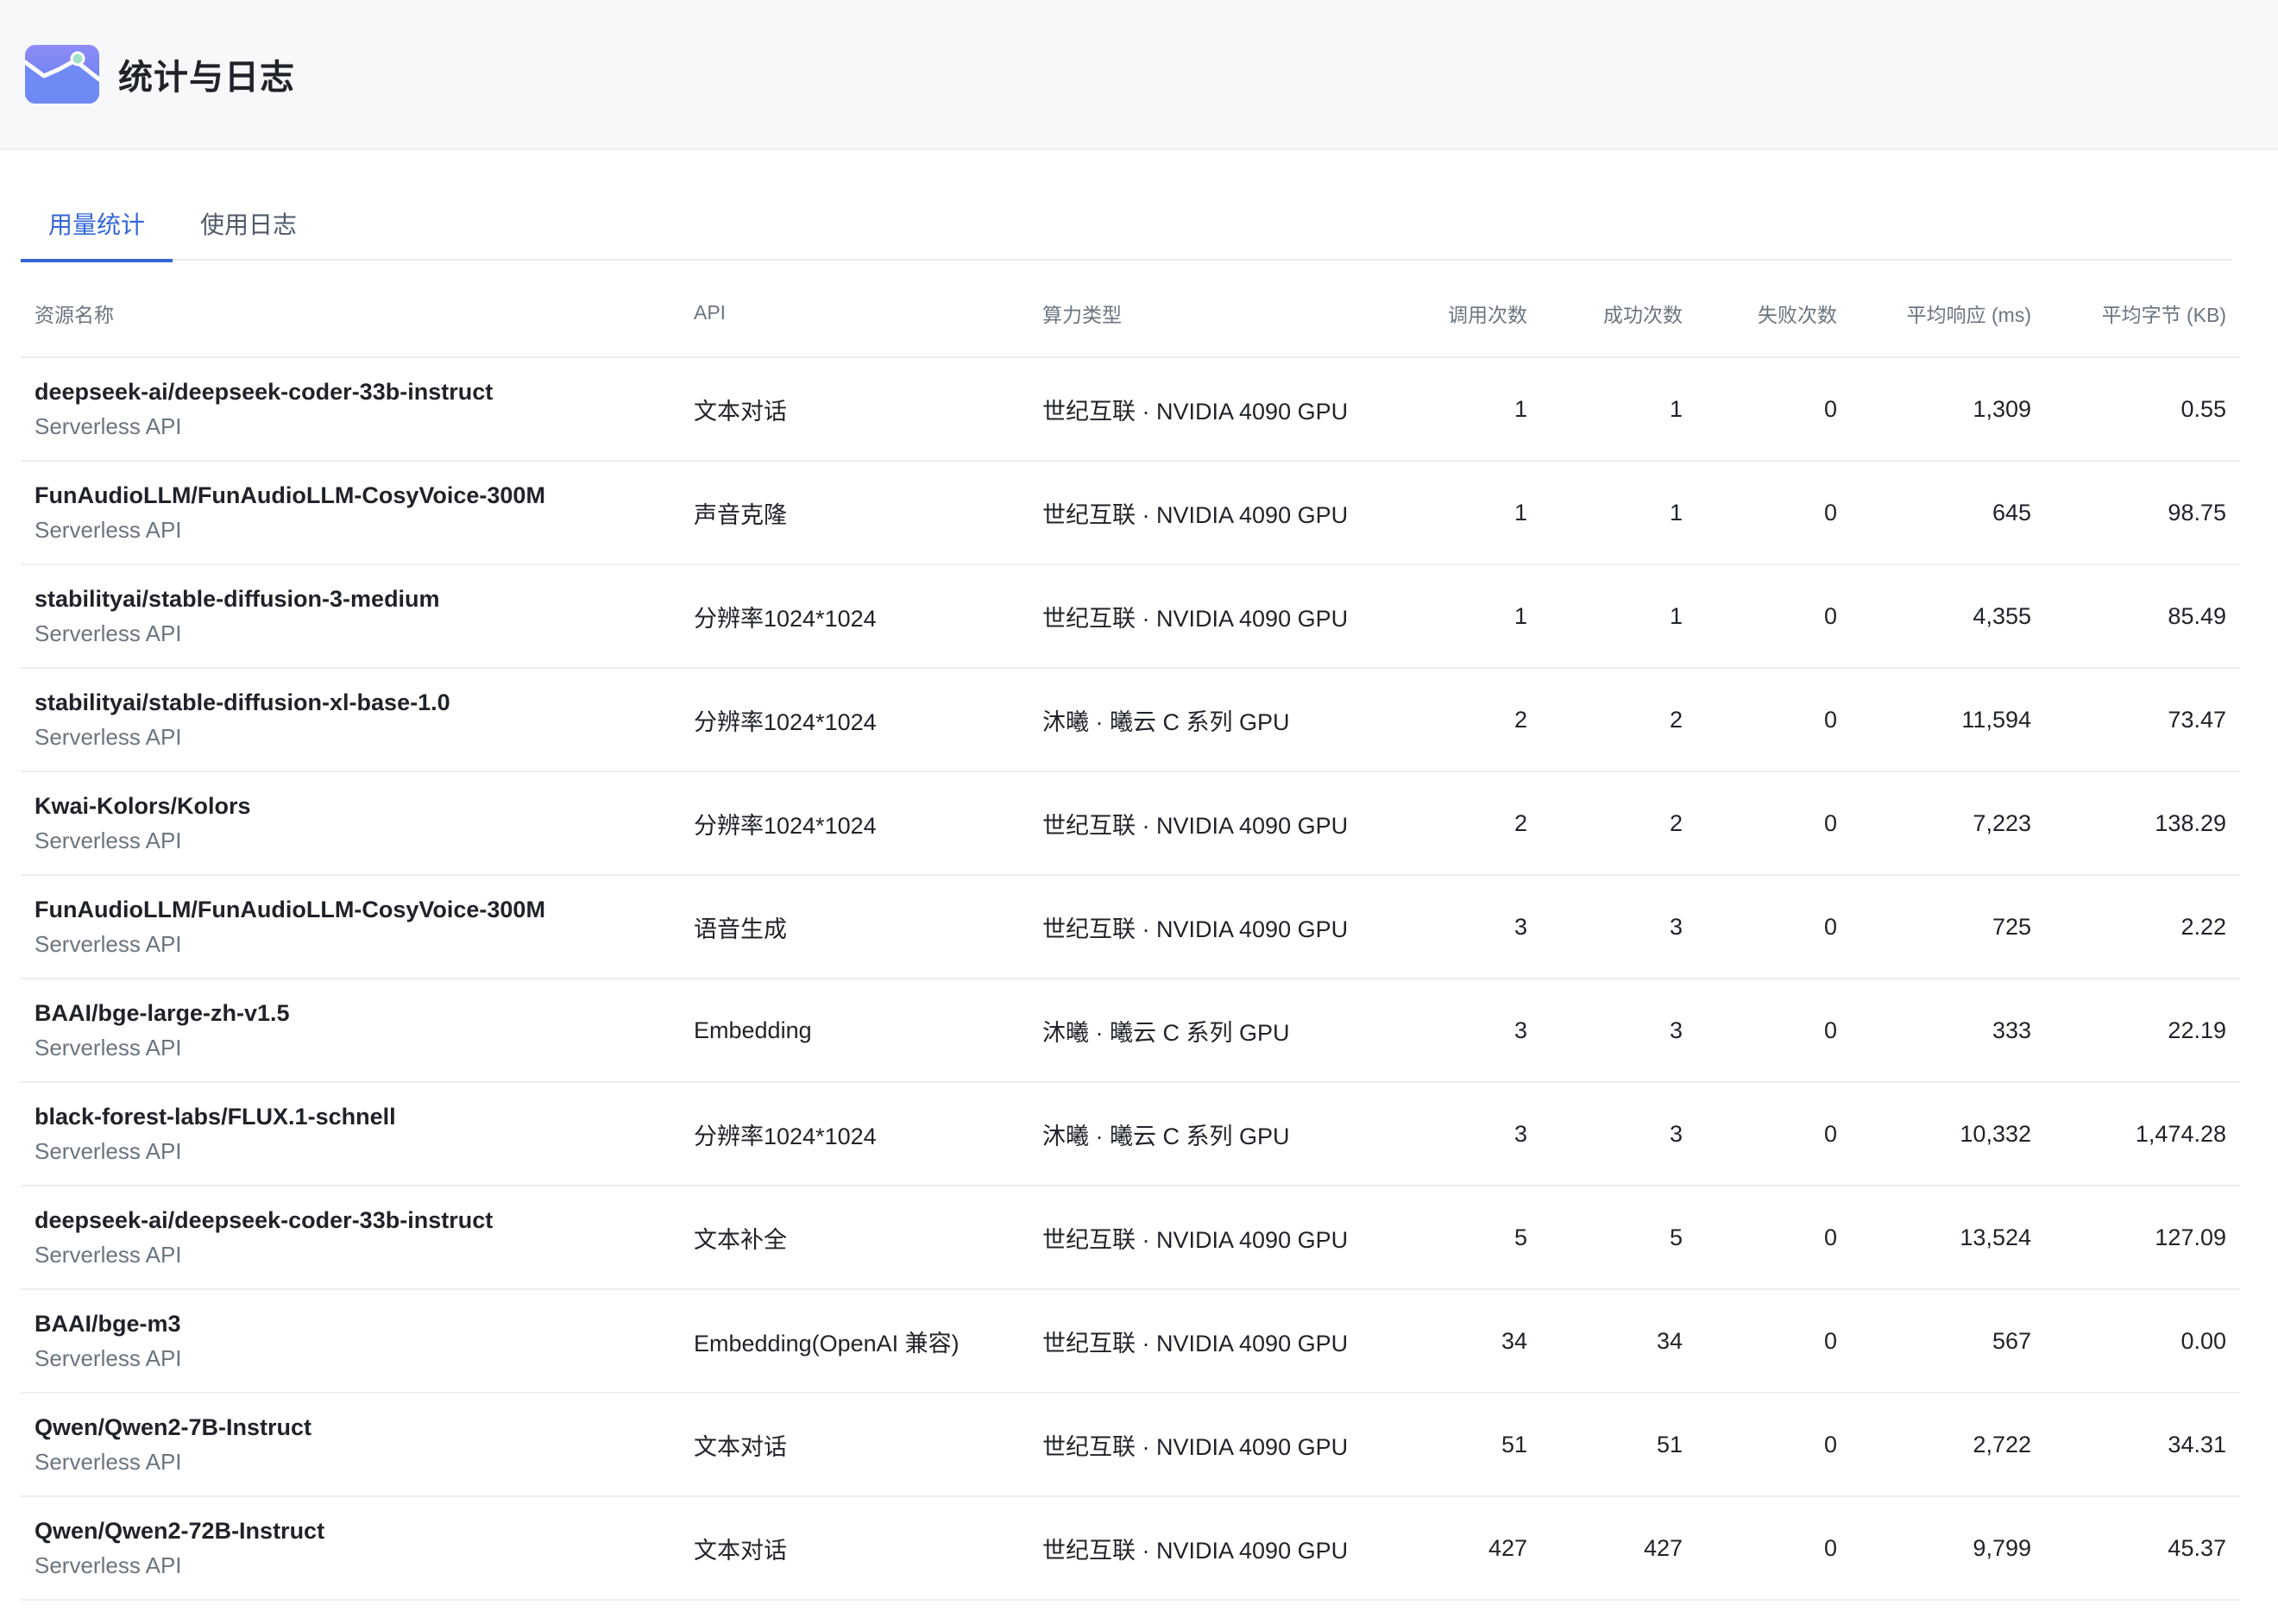  I want to click on page-header: 统计与日志, so click(1139, 75).